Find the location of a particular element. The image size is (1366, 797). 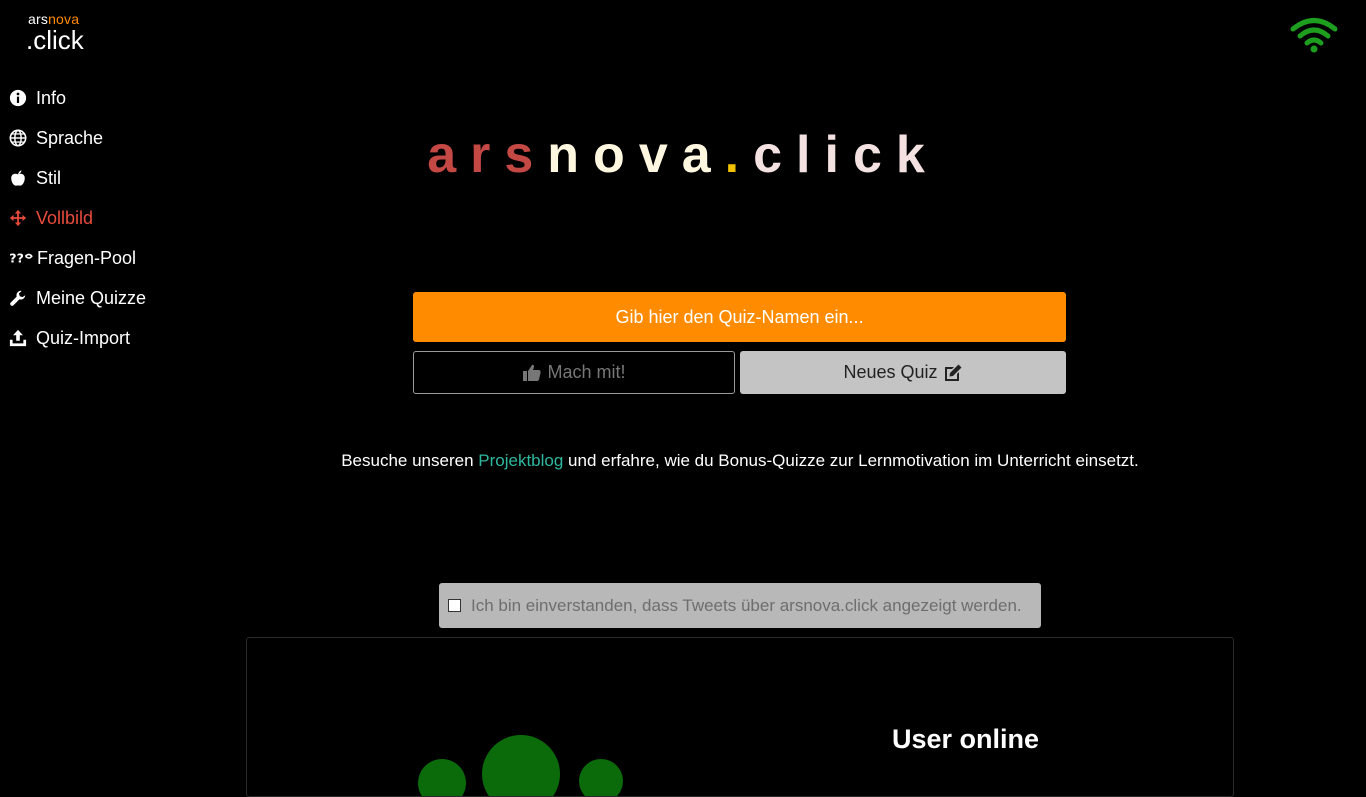

sidebar-item-meine-quizze: Meine Quizze is located at coordinates (108, 298).